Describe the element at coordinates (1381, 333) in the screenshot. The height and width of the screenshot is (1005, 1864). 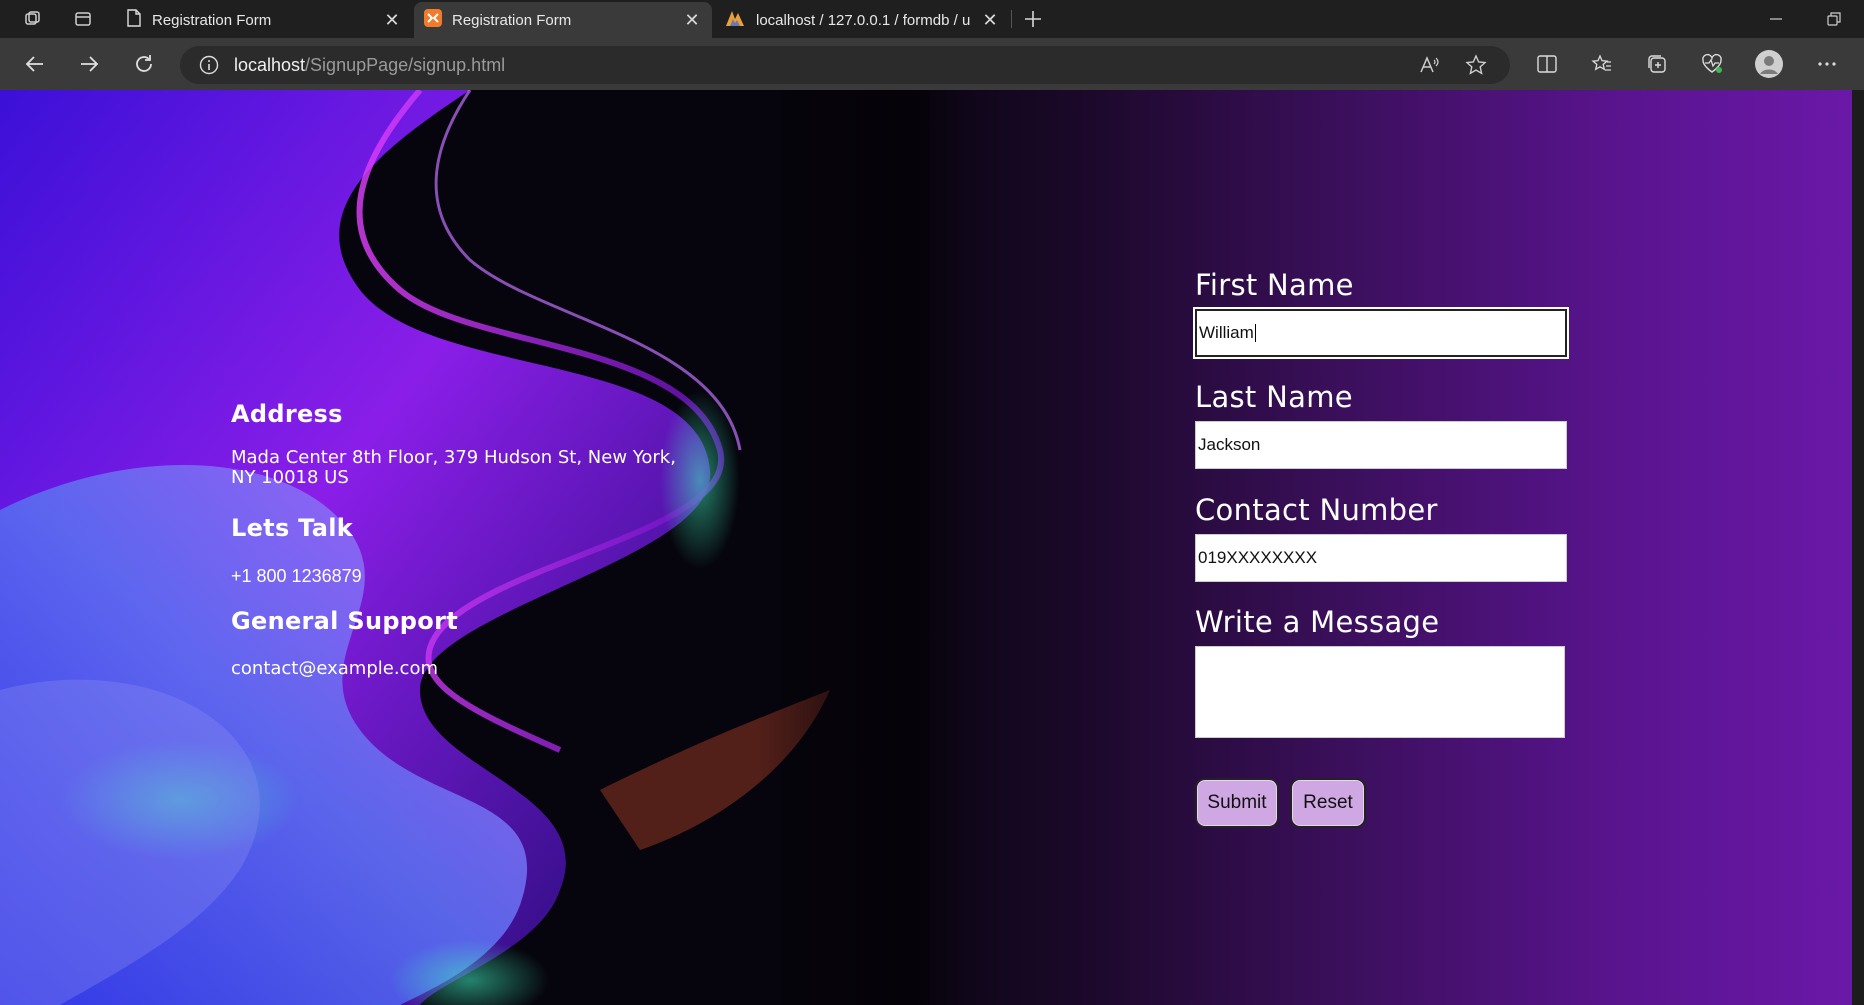
I see `first-name-input: William` at that location.